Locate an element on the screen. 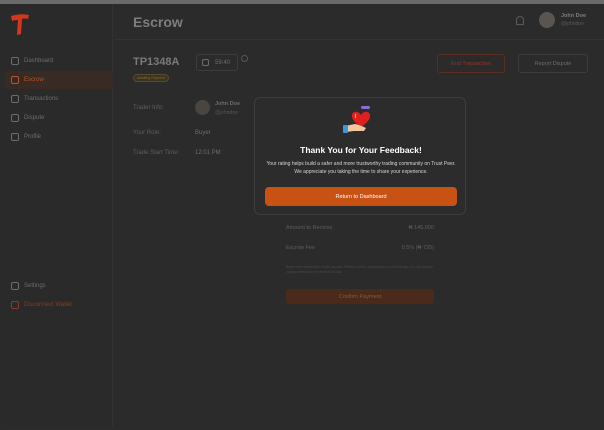 The image size is (604, 430). profile-icon is located at coordinates (15, 137).